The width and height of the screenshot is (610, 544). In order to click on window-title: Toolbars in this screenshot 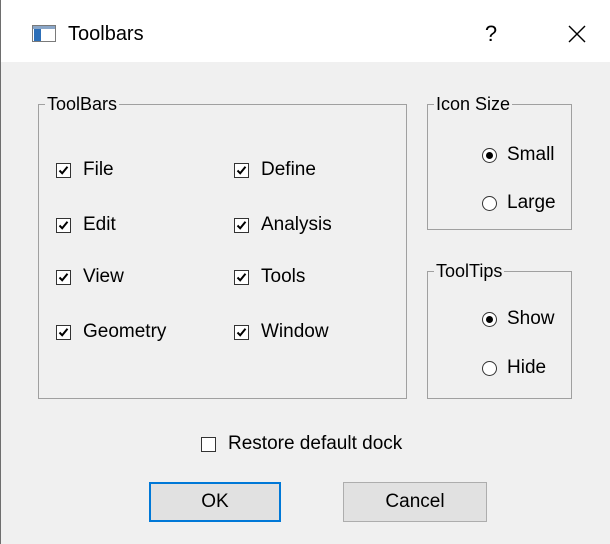, I will do `click(106, 34)`.